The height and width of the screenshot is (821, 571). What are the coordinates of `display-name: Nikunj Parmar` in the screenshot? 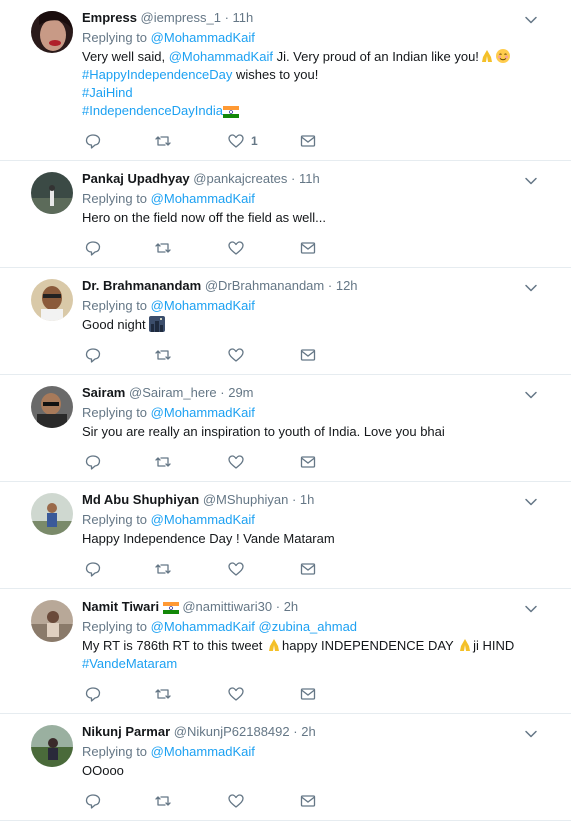 It's located at (126, 731).